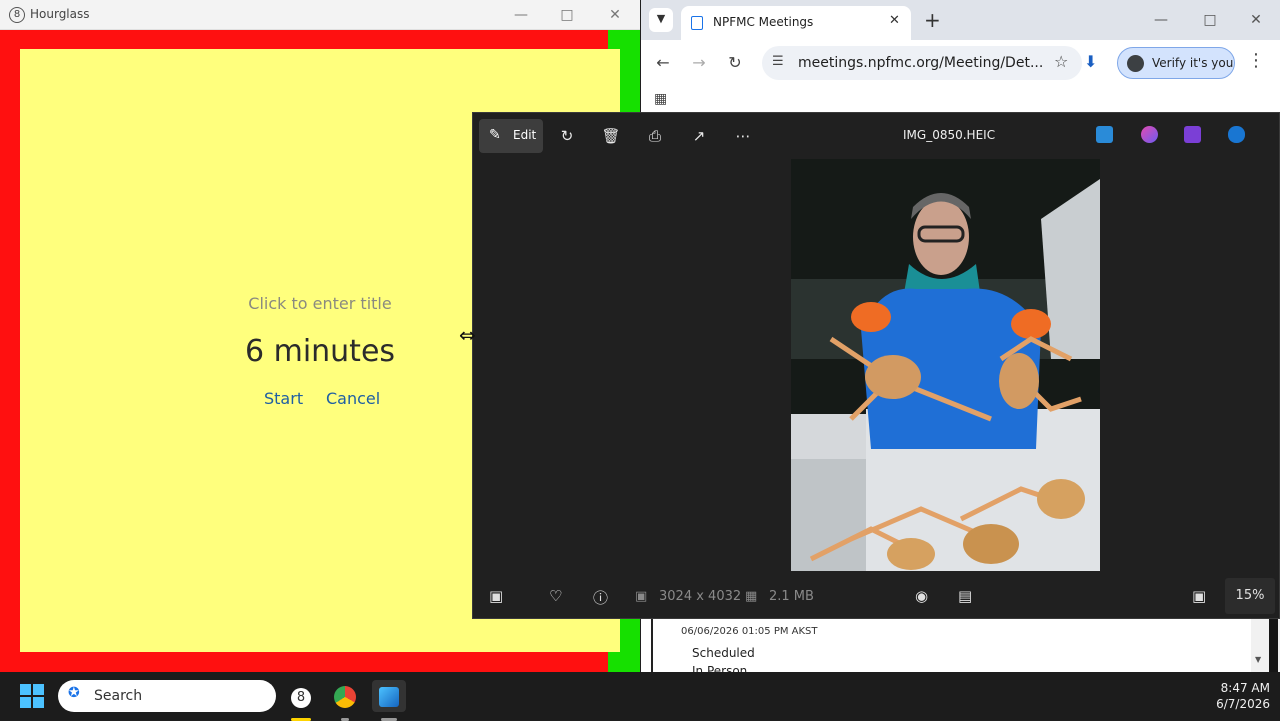  I want to click on clock-time: 8:47 AM, so click(1245, 688).